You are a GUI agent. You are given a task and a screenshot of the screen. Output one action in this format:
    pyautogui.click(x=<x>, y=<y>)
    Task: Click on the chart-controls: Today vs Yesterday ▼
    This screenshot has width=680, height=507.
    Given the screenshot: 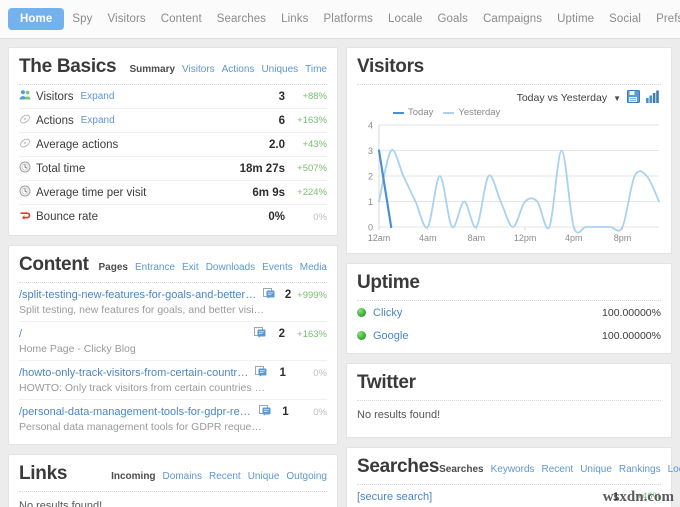 What is the action you would take?
    pyautogui.click(x=509, y=95)
    